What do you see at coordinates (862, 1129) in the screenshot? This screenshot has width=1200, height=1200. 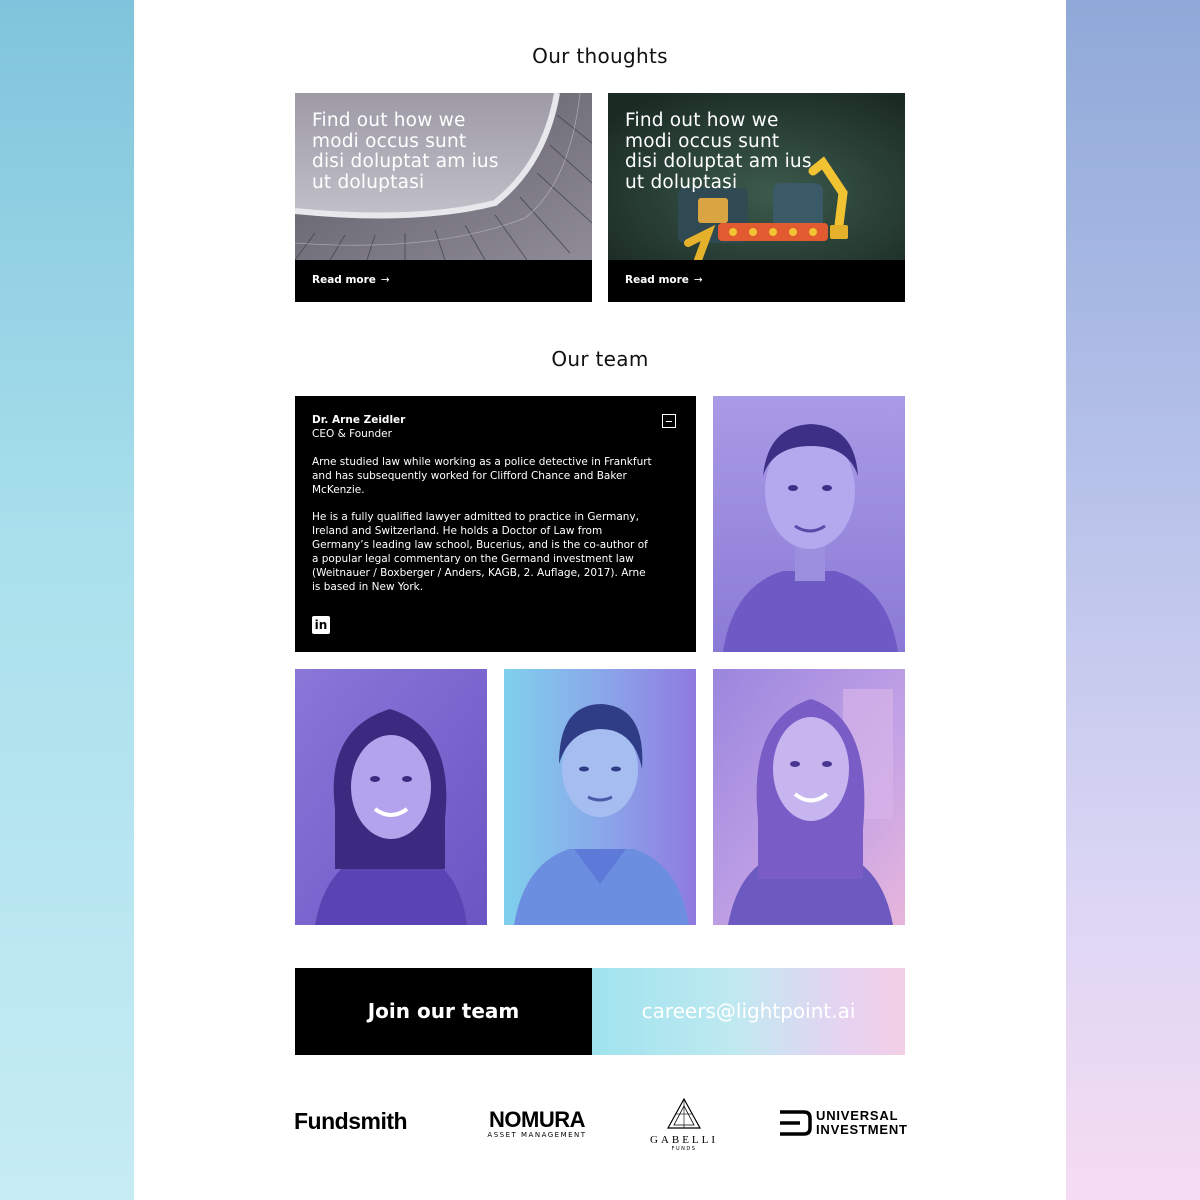 I see `universal-line-2: INVESTMENT` at bounding box center [862, 1129].